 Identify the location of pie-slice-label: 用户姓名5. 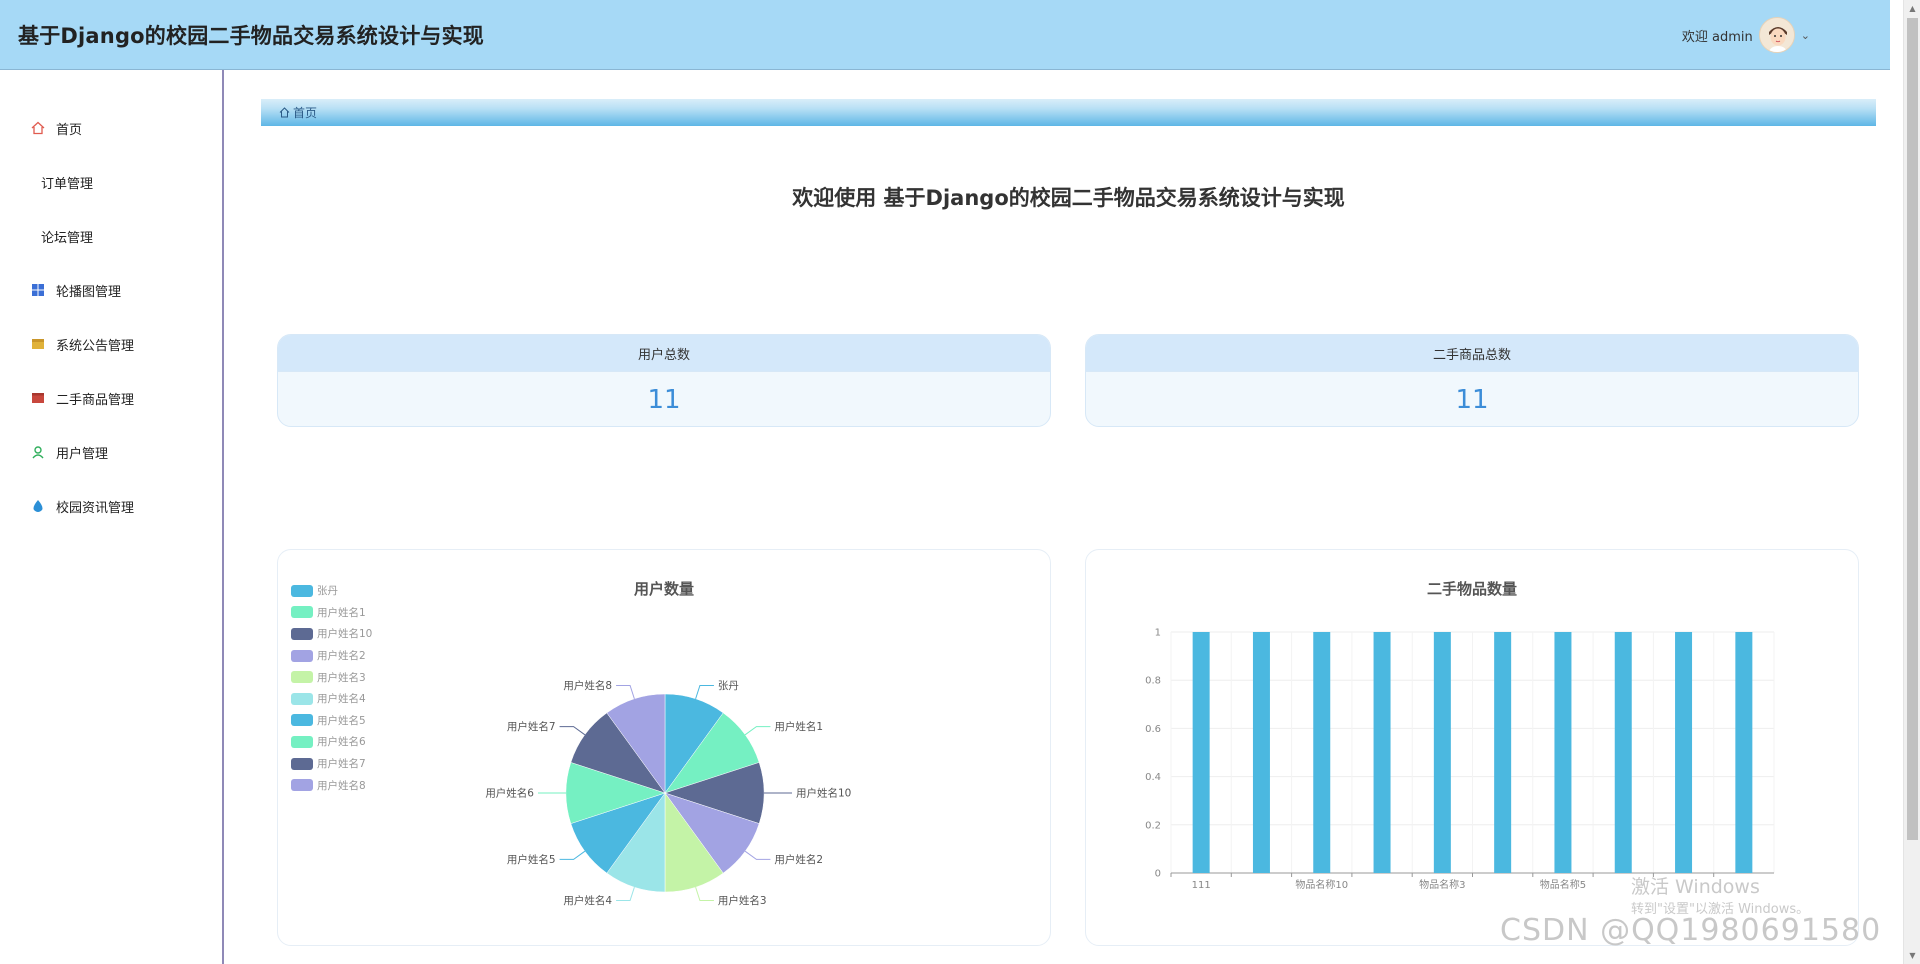
(531, 859).